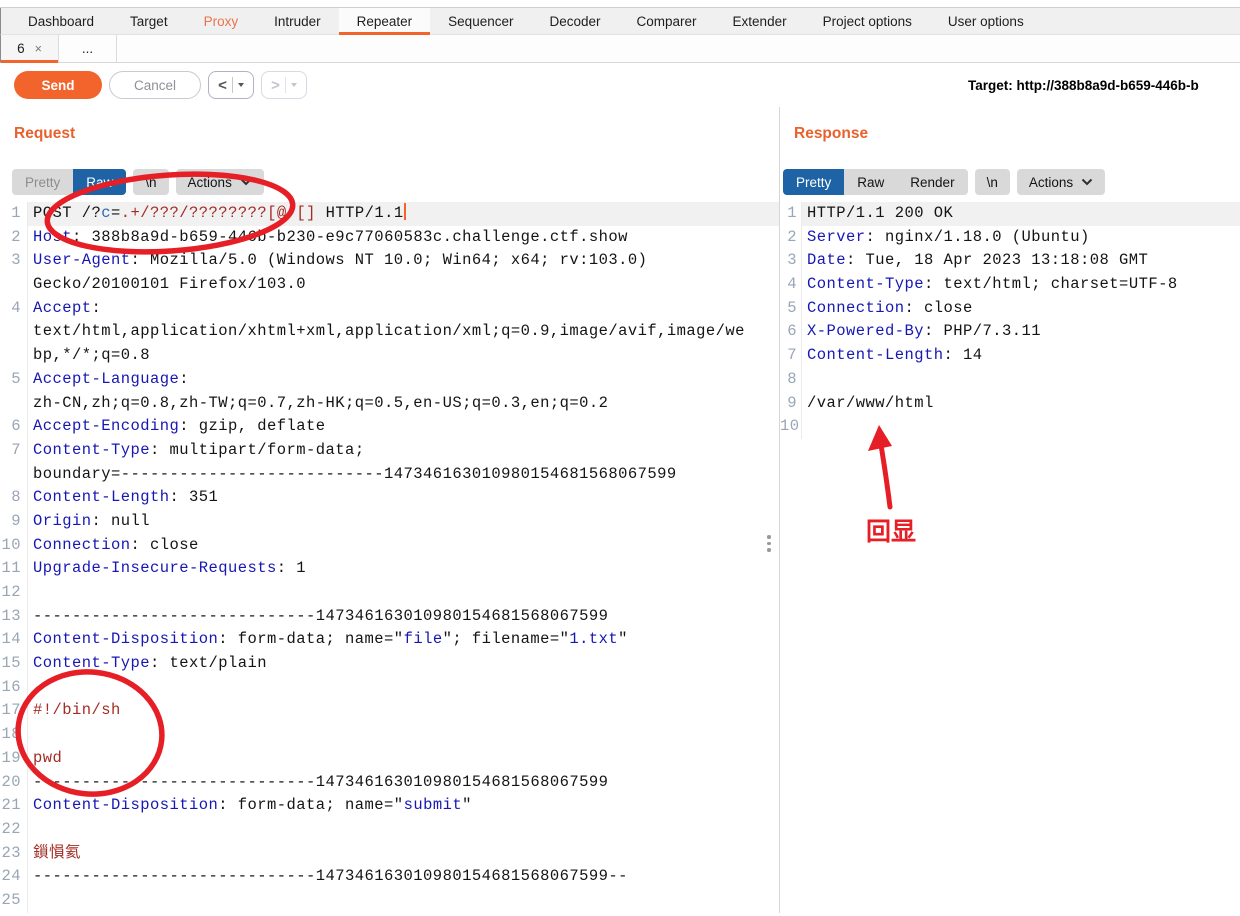 The width and height of the screenshot is (1240, 916). Describe the element at coordinates (30, 49) in the screenshot. I see `repeater-tab-6: 6 ×` at that location.